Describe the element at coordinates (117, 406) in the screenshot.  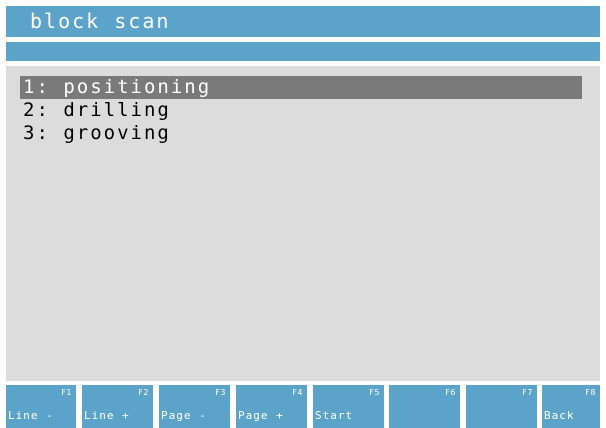
I see `softkey-f2-line-plus: F2 Line +` at that location.